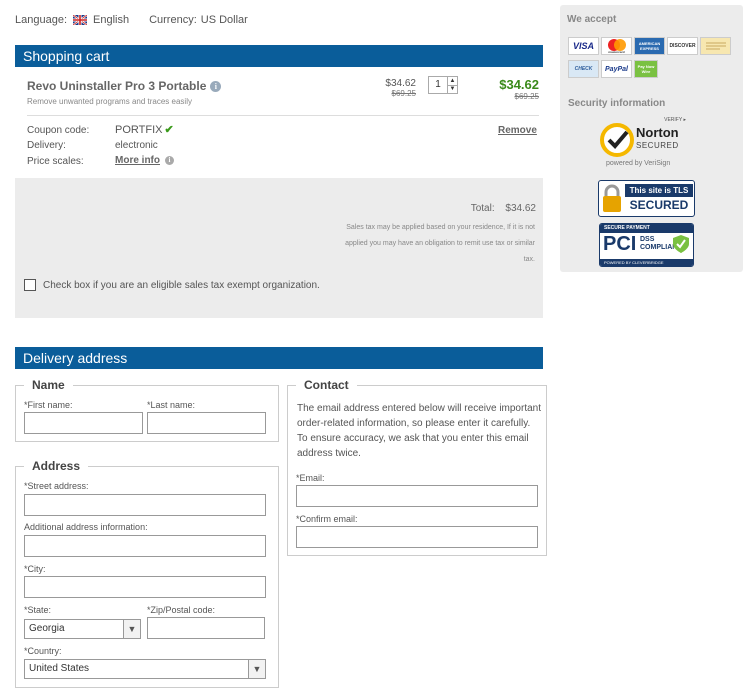  What do you see at coordinates (173, 20) in the screenshot?
I see `currency-label: Currency:` at bounding box center [173, 20].